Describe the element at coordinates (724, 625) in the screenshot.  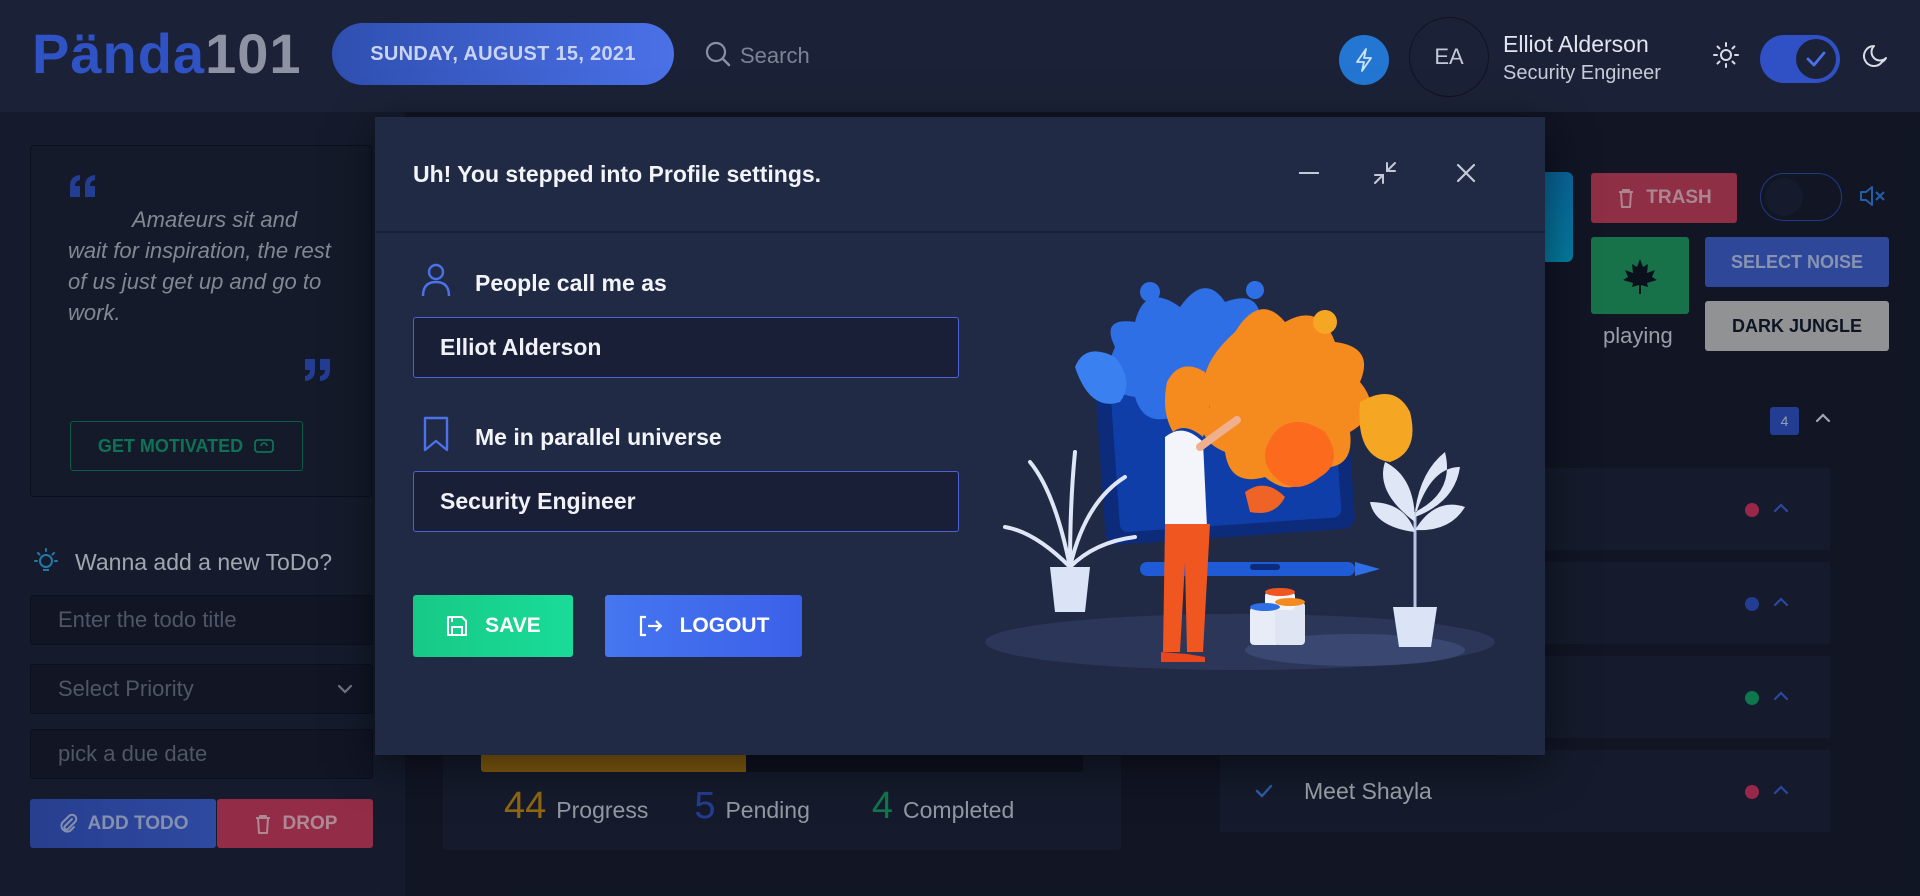
I see `logout-label: LOGOUT` at that location.